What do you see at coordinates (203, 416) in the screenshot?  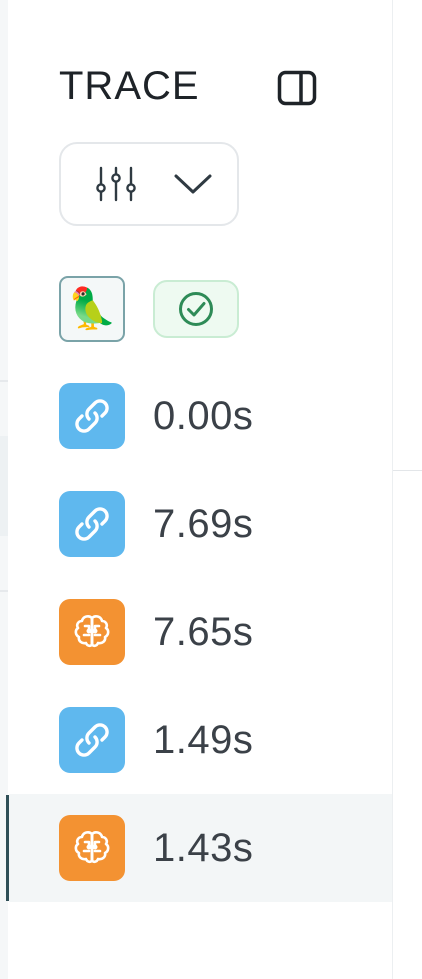 I see `span-duration: 0.00s` at bounding box center [203, 416].